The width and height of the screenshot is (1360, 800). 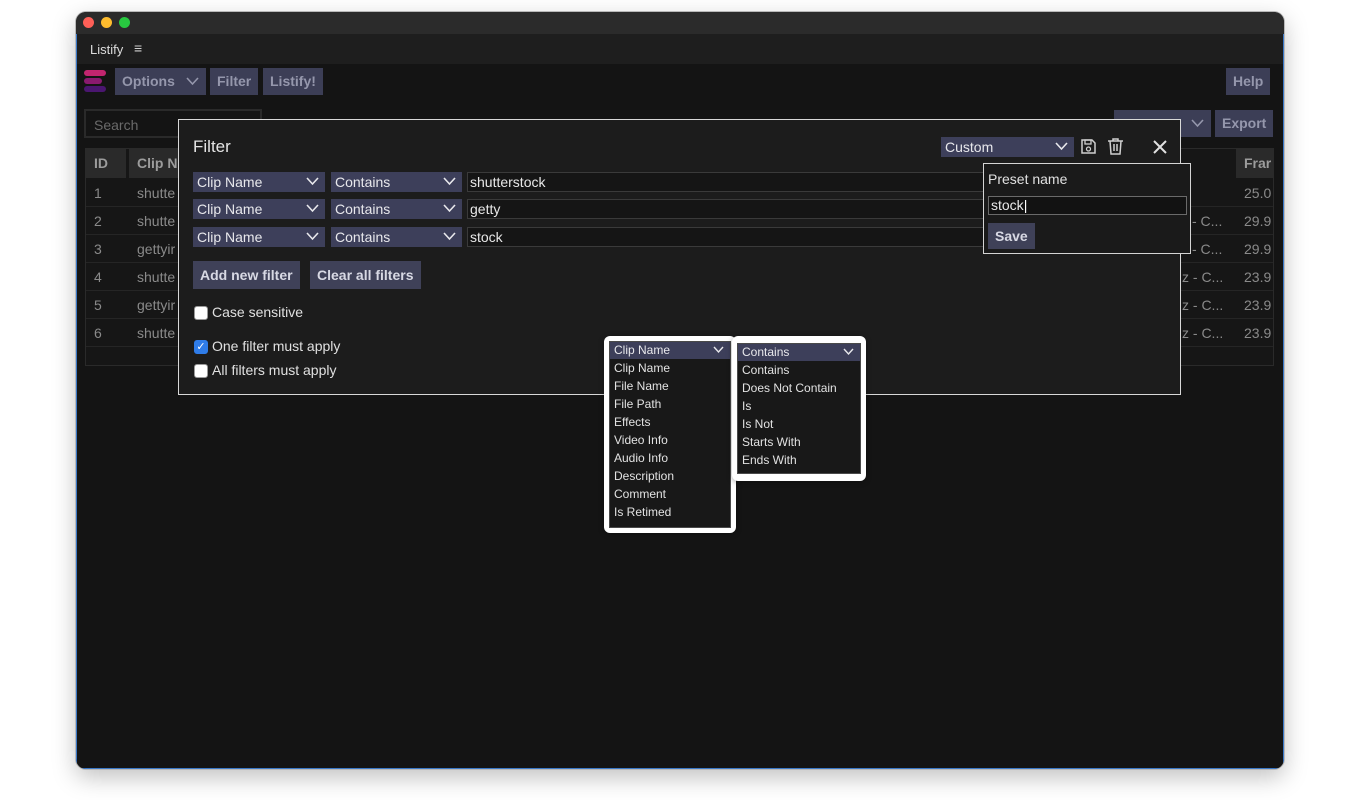 I want to click on dropdown-option: Audio Info, so click(x=670, y=458).